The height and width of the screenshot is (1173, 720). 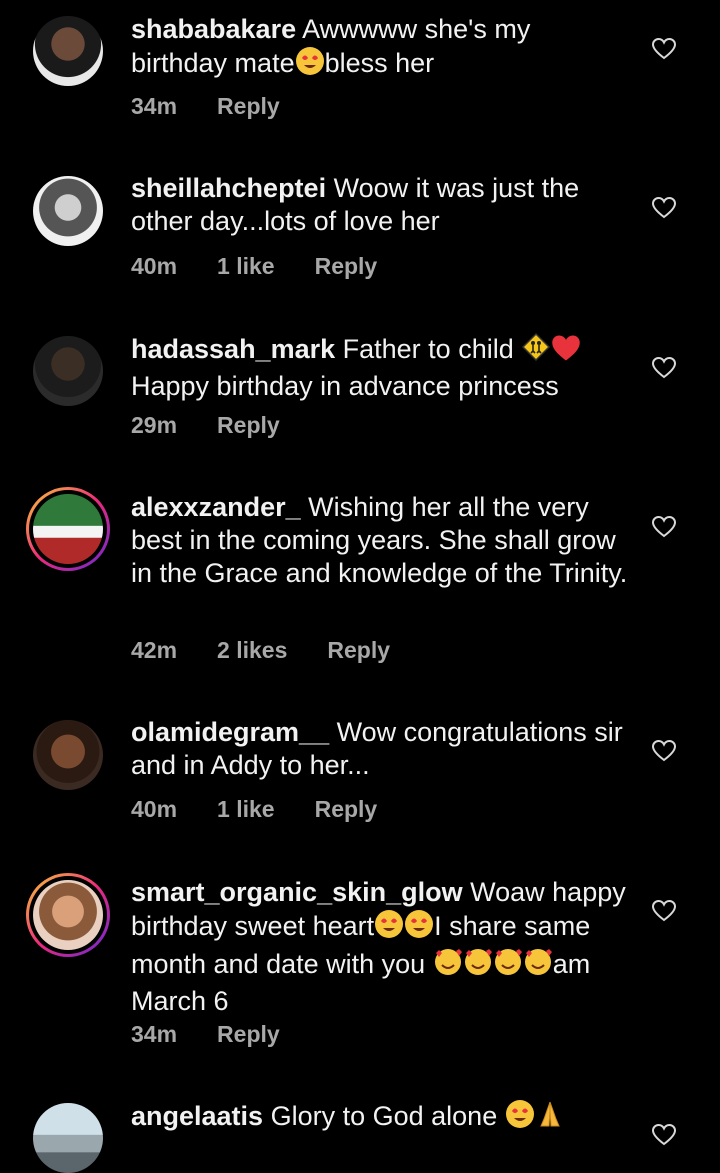 I want to click on comment-username: hadassah_mark, so click(x=233, y=349).